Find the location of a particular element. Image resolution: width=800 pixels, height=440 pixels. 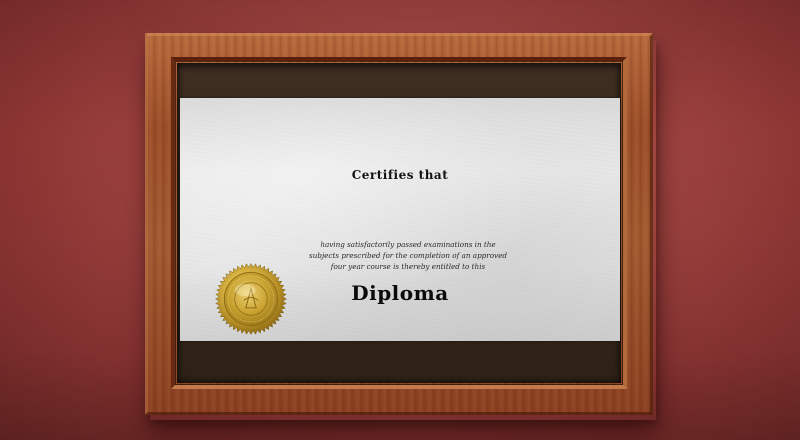

gold-seal-icon is located at coordinates (251, 299).